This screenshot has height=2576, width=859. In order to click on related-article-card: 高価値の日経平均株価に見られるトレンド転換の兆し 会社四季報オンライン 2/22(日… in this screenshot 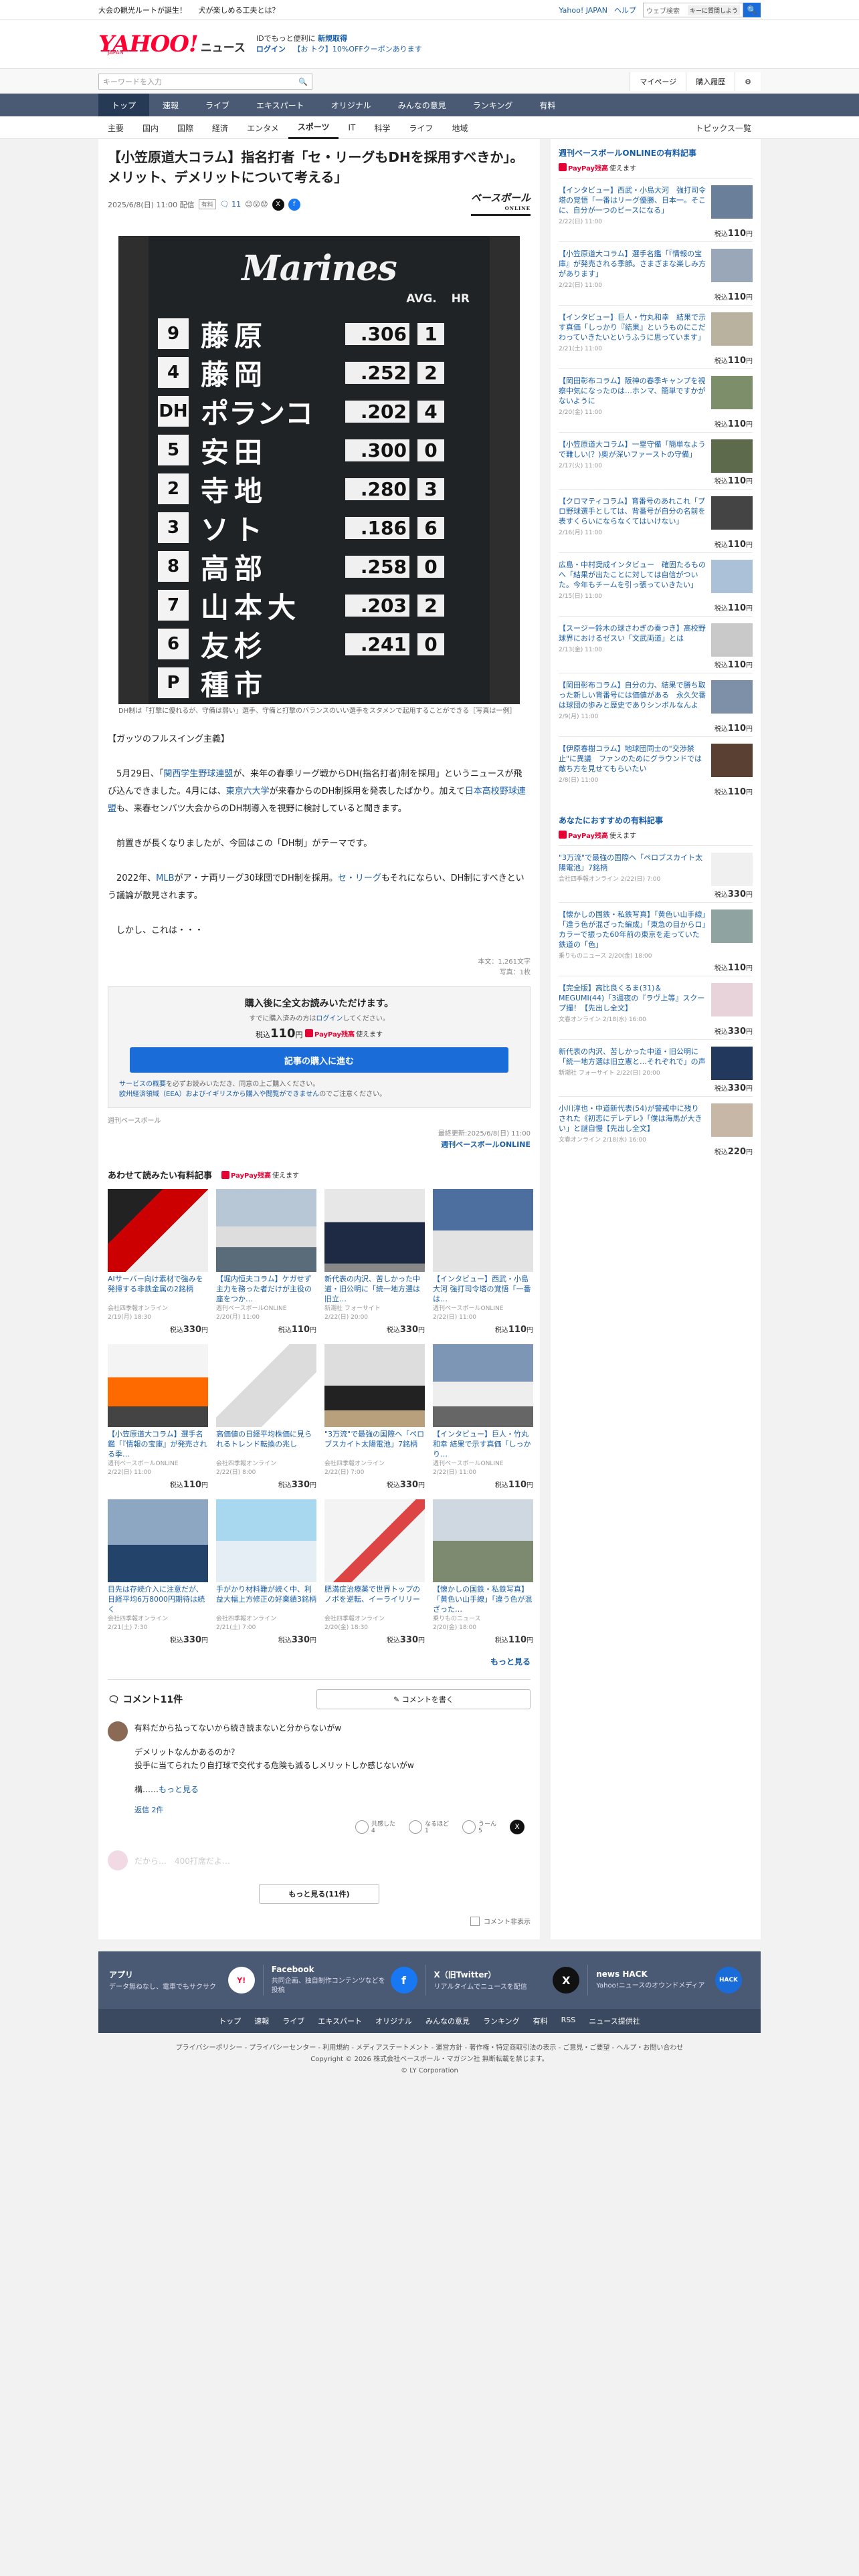, I will do `click(266, 1417)`.